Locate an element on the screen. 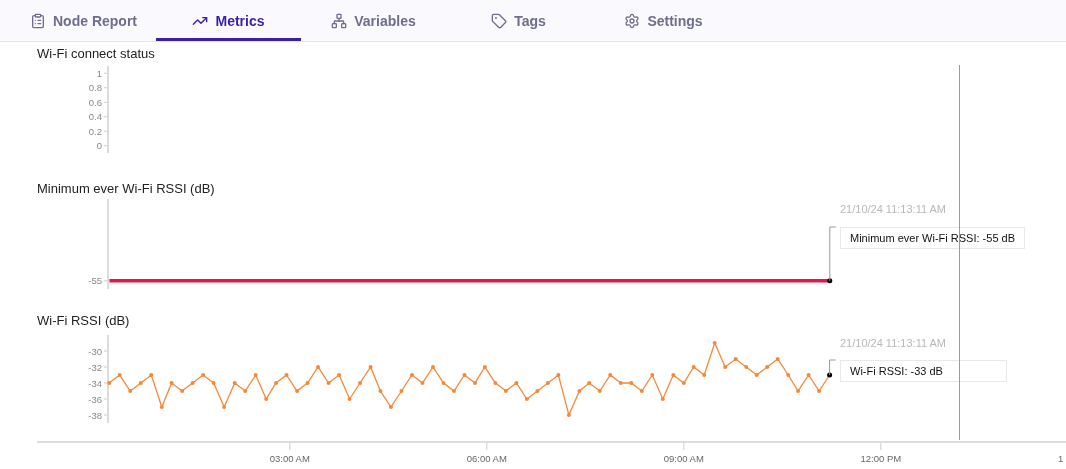 The image size is (1066, 469). network-icon is located at coordinates (339, 20).